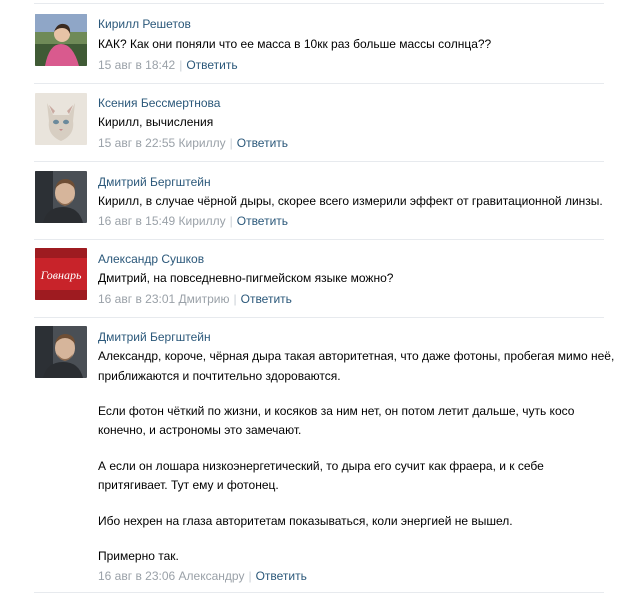 The height and width of the screenshot is (594, 620). Describe the element at coordinates (136, 576) in the screenshot. I see `comment-date: 16 авг в 23:06` at that location.